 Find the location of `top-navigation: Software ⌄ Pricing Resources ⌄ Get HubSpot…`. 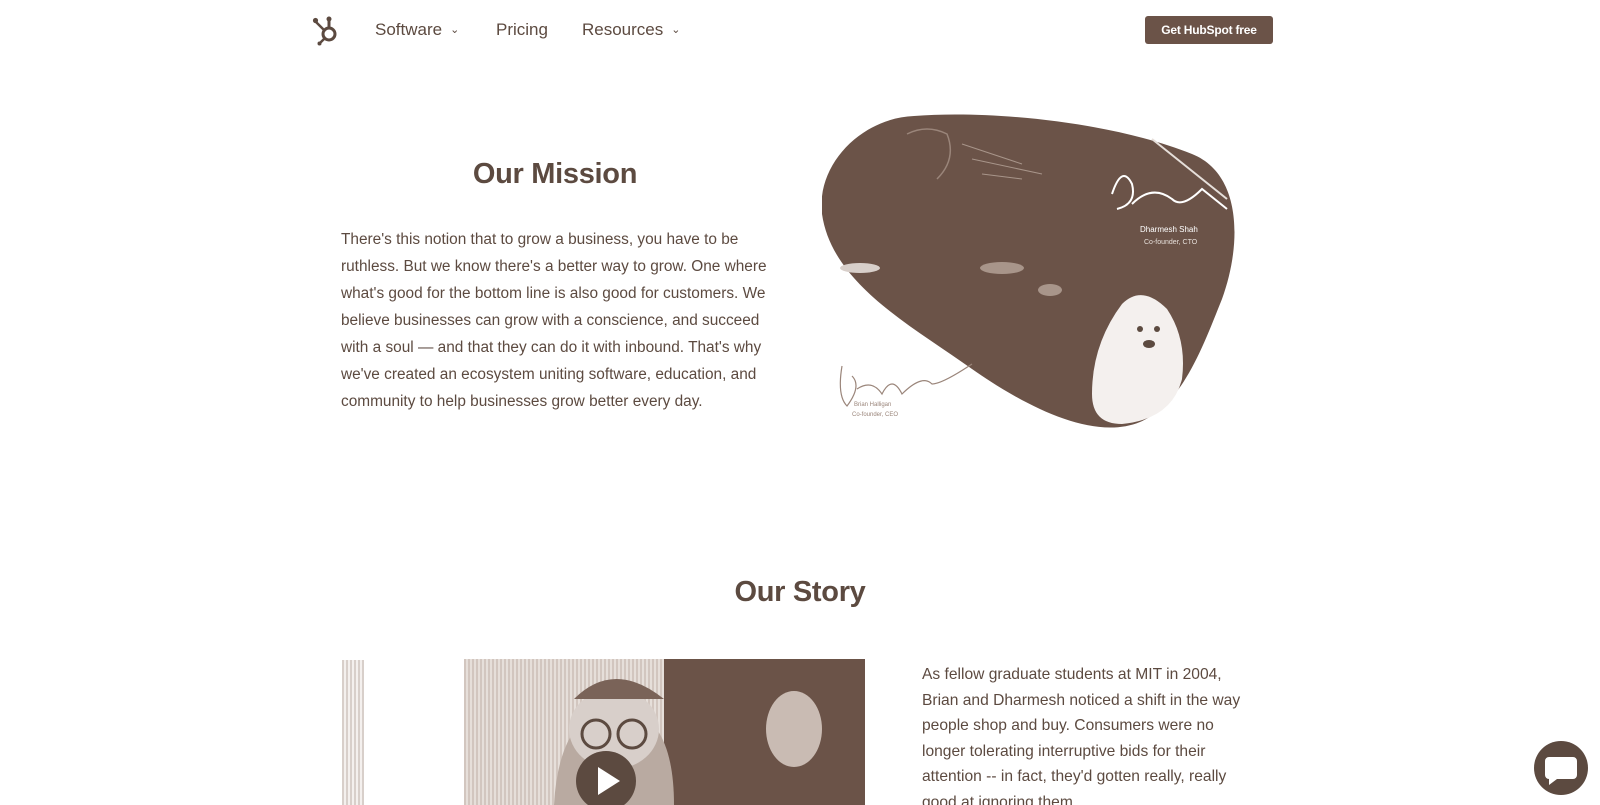

top-navigation: Software ⌄ Pricing Resources ⌄ Get HubSpot… is located at coordinates (800, 31).